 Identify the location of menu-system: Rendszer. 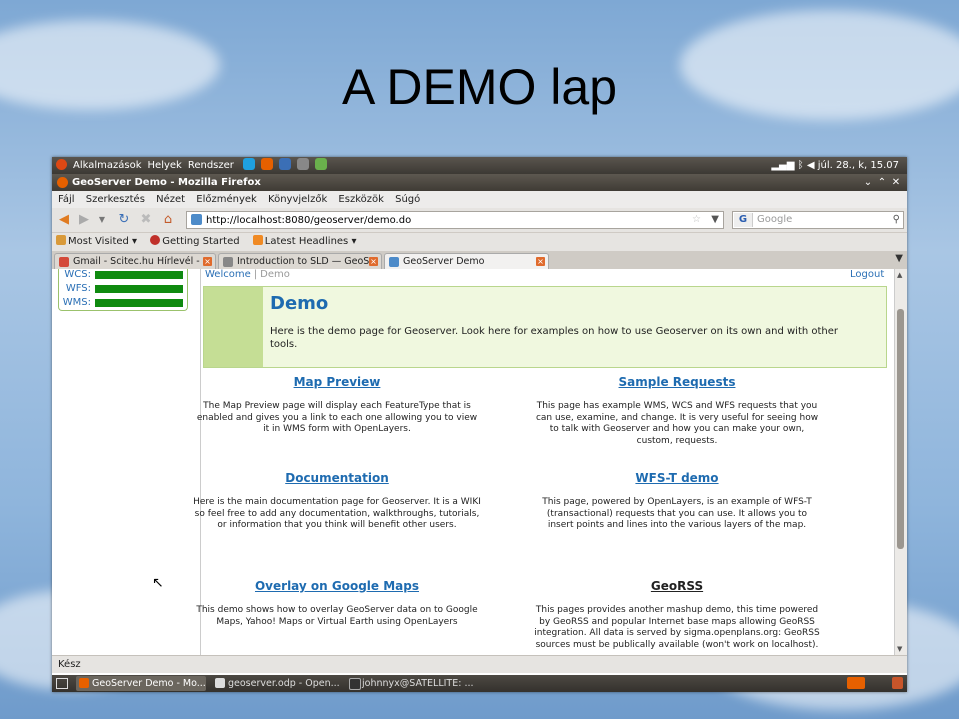
(211, 165).